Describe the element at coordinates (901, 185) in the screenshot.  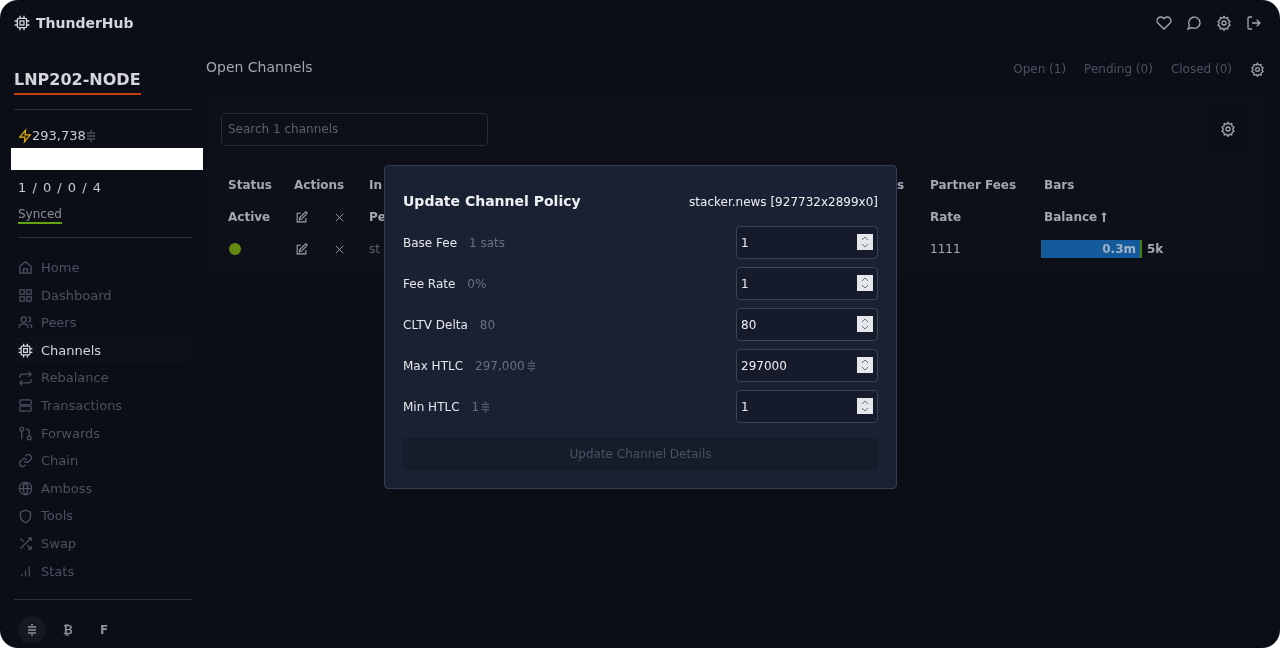
I see `column-header: s` at that location.